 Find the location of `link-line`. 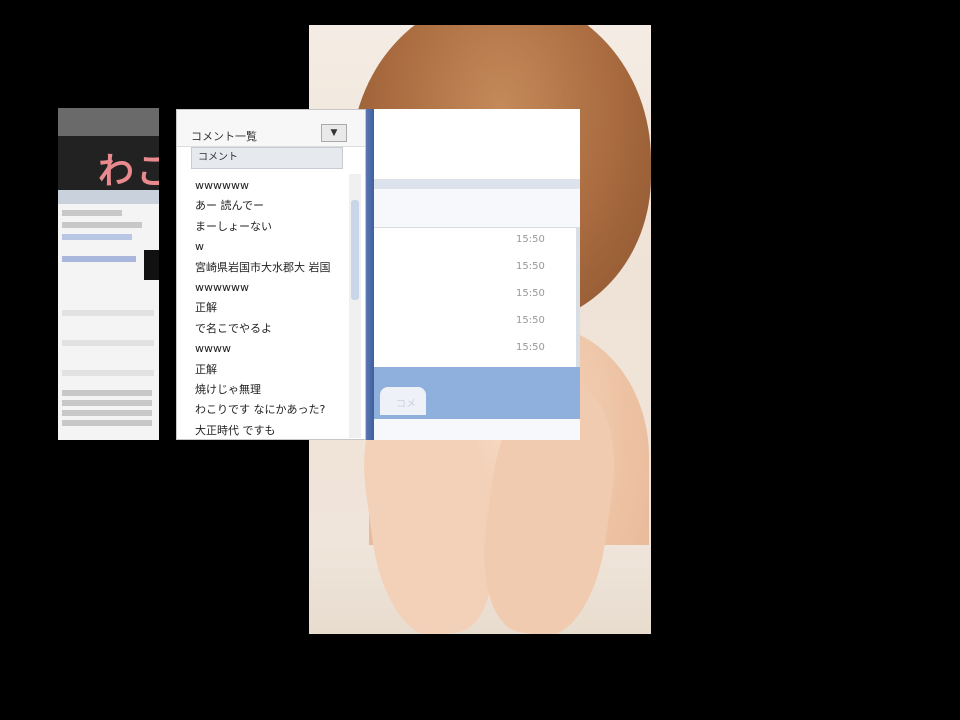

link-line is located at coordinates (99, 259).